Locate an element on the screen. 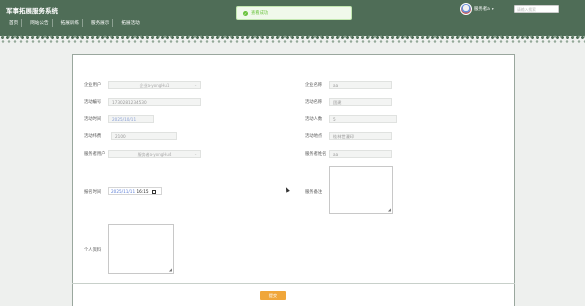 The width and height of the screenshot is (585, 306). nav-announcements: 网站公告 is located at coordinates (40, 23).